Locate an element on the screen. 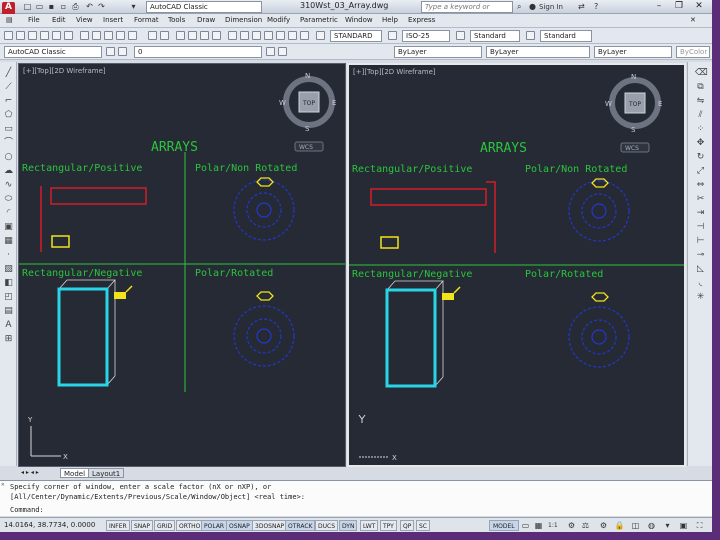  trim-icon: ✂ is located at coordinates (700, 199).